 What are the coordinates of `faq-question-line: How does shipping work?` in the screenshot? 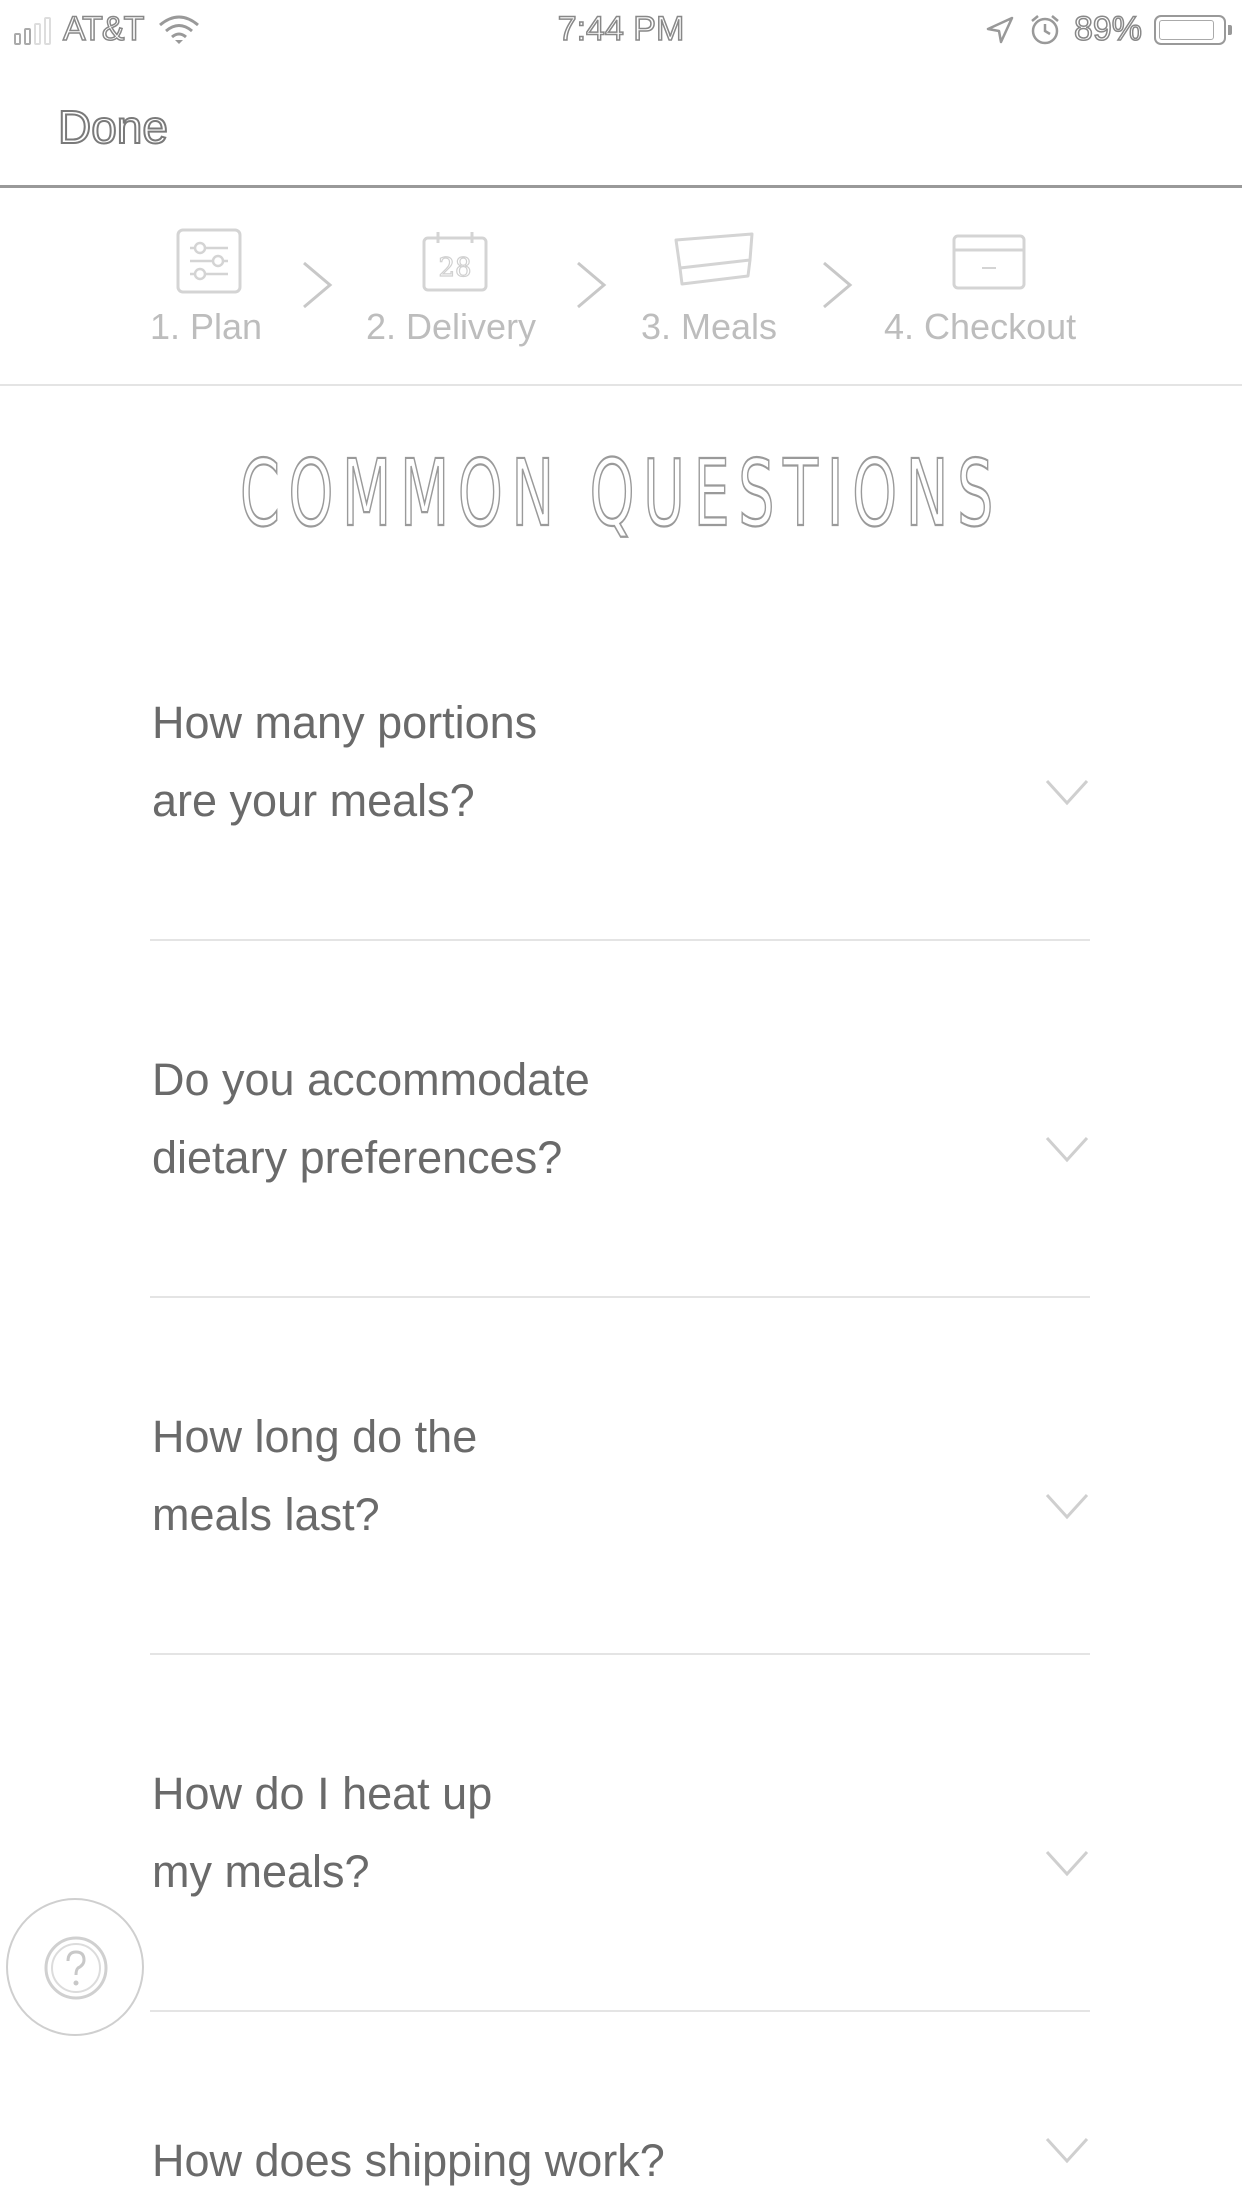 It's located at (408, 2160).